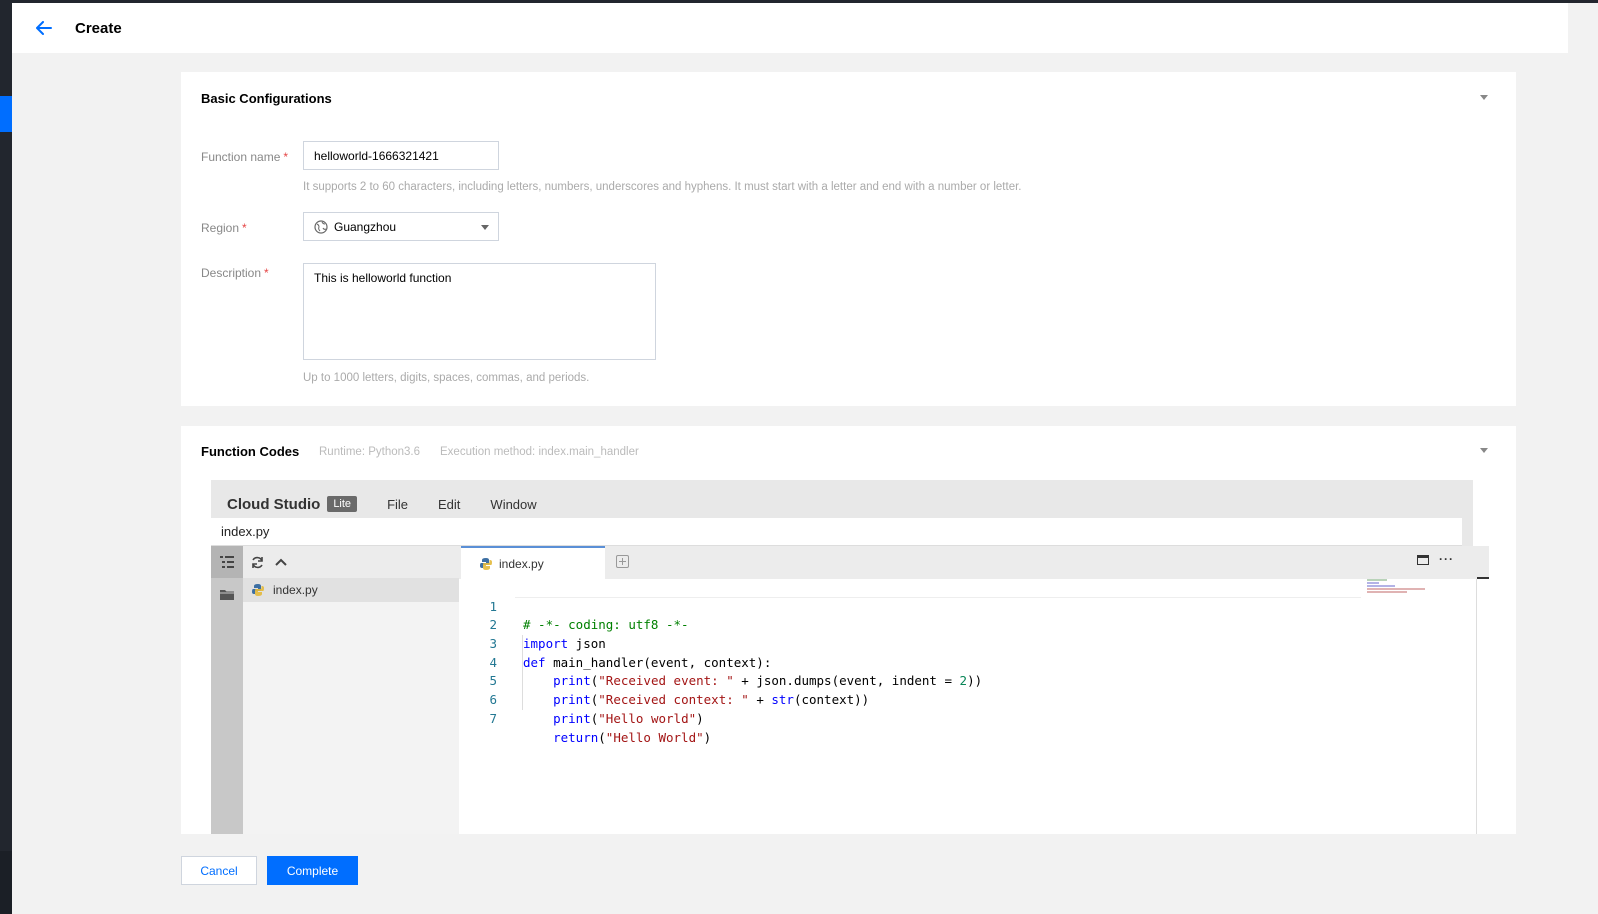  I want to click on section-title-basic: Basic Configurations, so click(266, 98).